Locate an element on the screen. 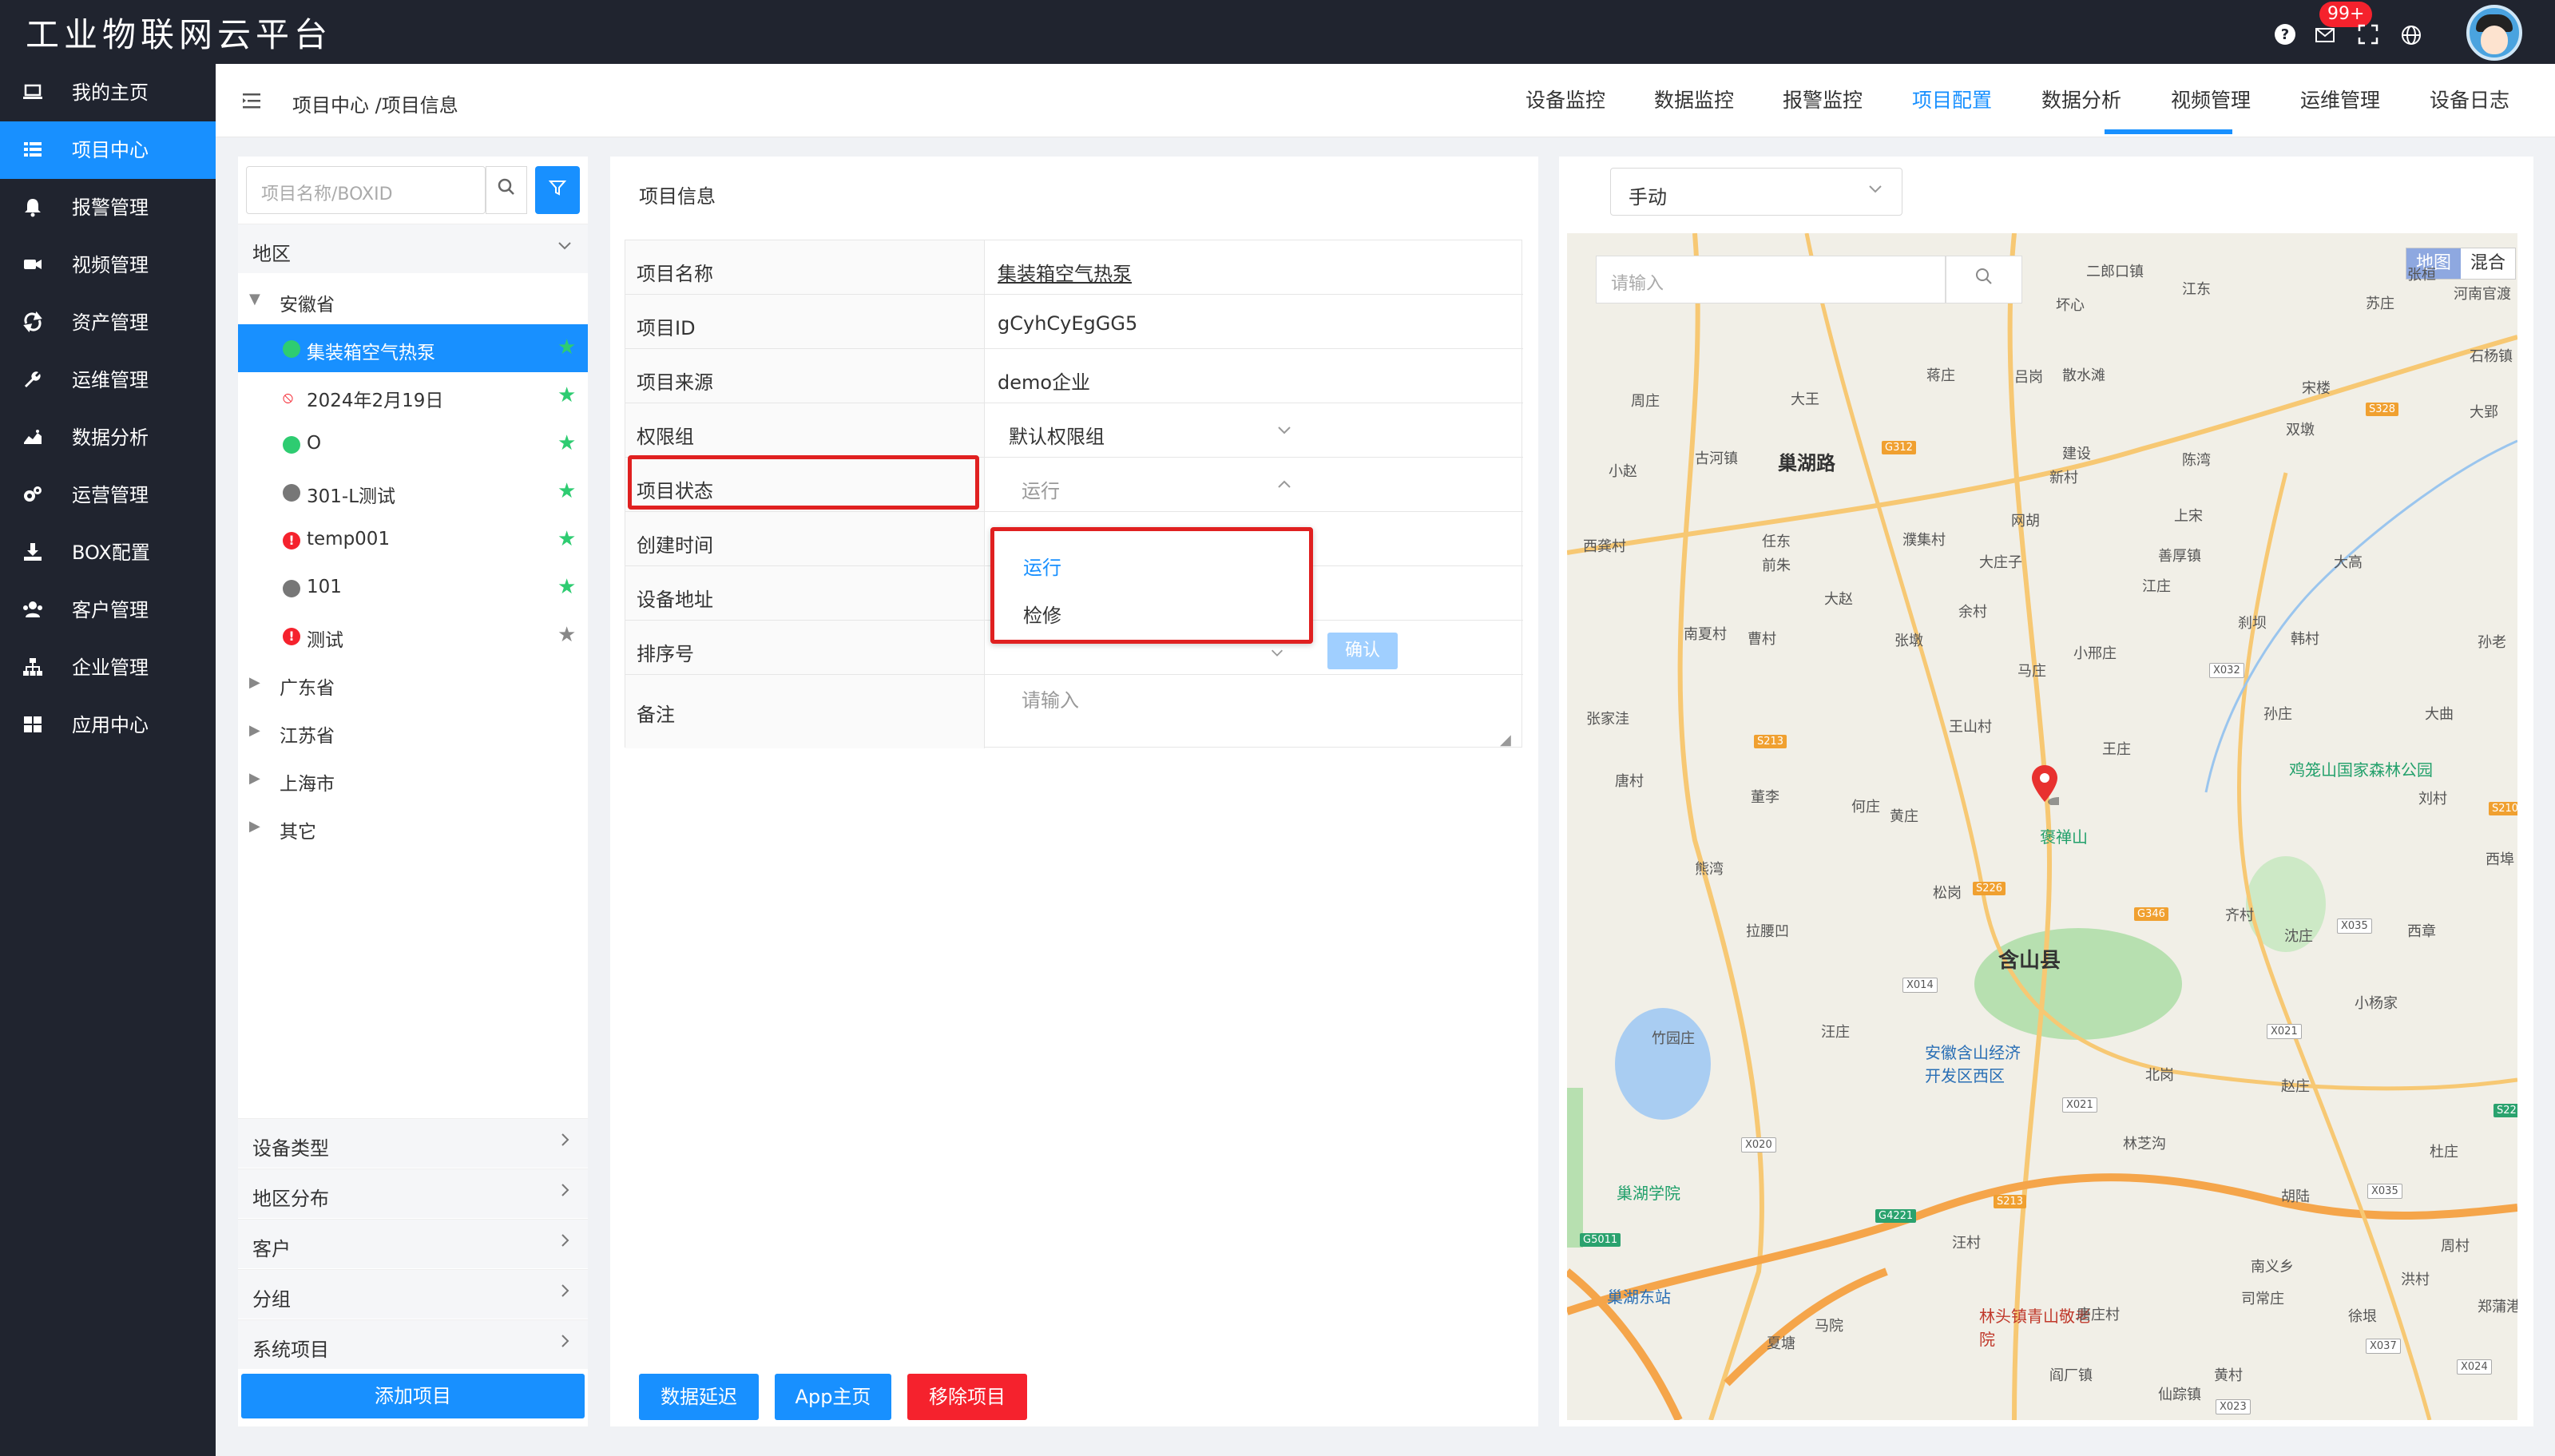 Image resolution: width=2555 pixels, height=1456 pixels. resize-handle-icon: ◢ is located at coordinates (1505, 740).